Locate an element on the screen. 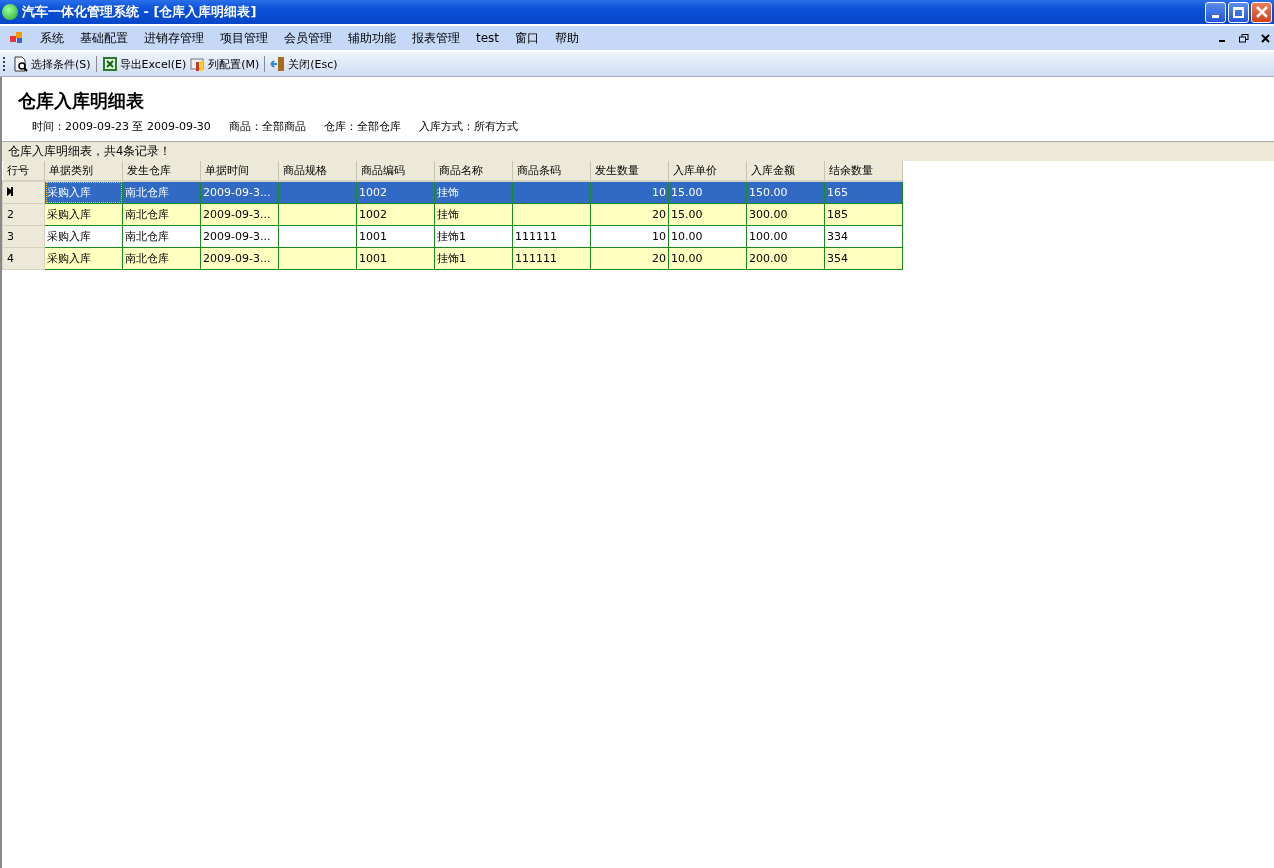 The image size is (1274, 868). row-header: 3 is located at coordinates (23, 236).